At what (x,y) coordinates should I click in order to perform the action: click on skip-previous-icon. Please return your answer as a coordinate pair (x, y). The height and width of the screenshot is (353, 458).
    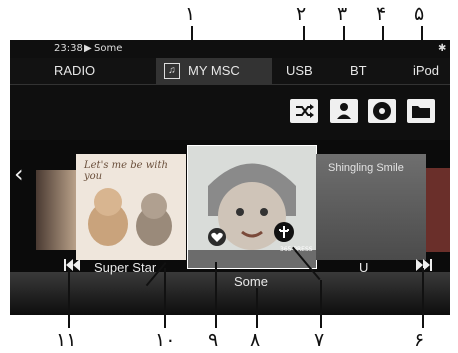
    Looking at the image, I should click on (72, 265).